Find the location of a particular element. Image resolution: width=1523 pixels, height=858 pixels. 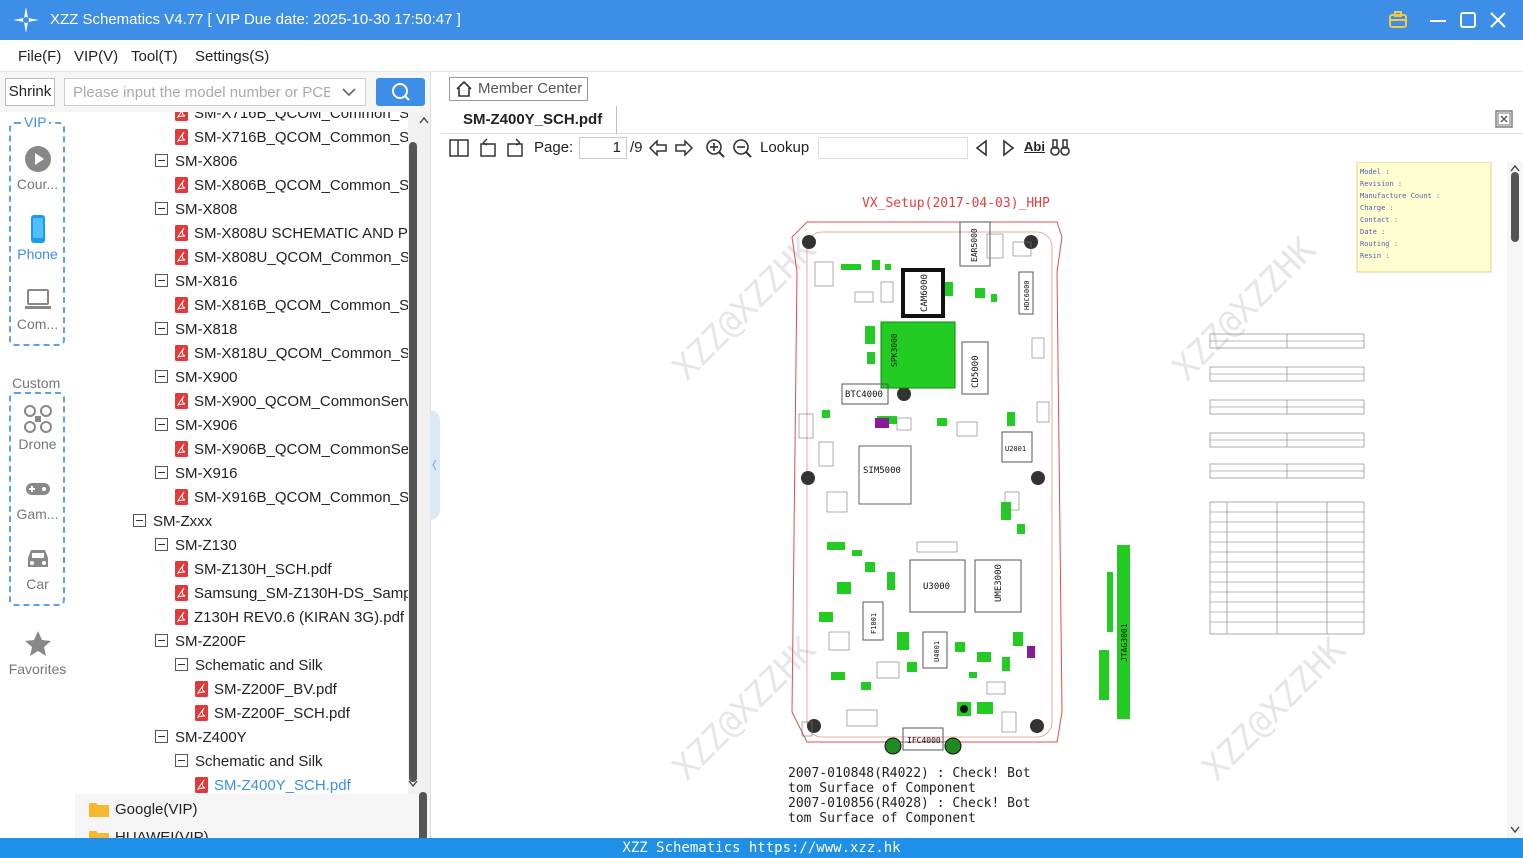

tree-node-item: SM-X900 is located at coordinates (196, 378).